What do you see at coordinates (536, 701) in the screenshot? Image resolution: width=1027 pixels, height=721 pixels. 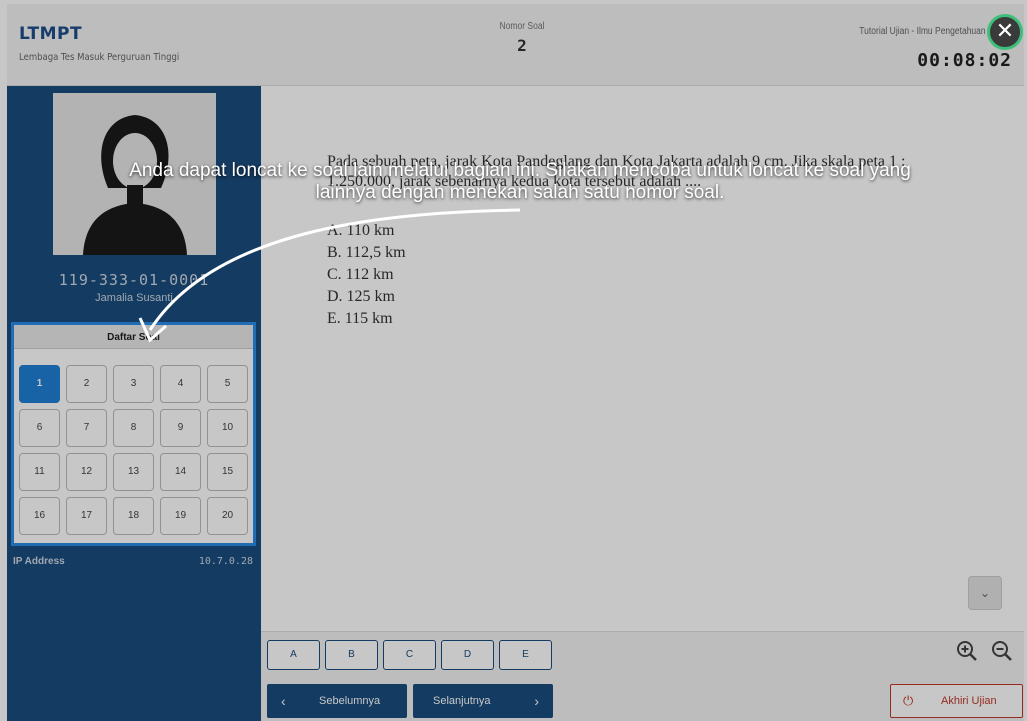 I see `chevron-right-icon: ›` at bounding box center [536, 701].